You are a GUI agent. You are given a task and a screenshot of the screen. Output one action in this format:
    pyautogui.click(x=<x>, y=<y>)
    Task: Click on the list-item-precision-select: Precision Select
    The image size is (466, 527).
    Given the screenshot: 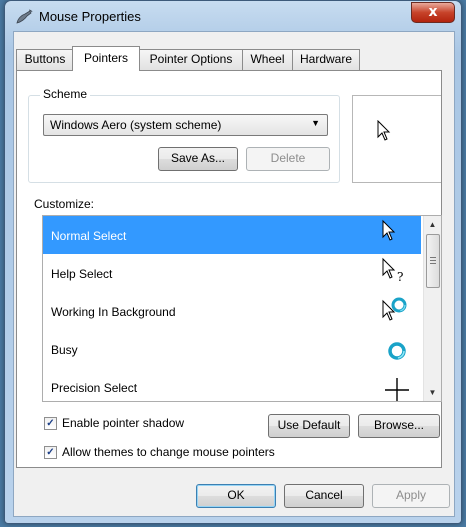 What is the action you would take?
    pyautogui.click(x=232, y=384)
    